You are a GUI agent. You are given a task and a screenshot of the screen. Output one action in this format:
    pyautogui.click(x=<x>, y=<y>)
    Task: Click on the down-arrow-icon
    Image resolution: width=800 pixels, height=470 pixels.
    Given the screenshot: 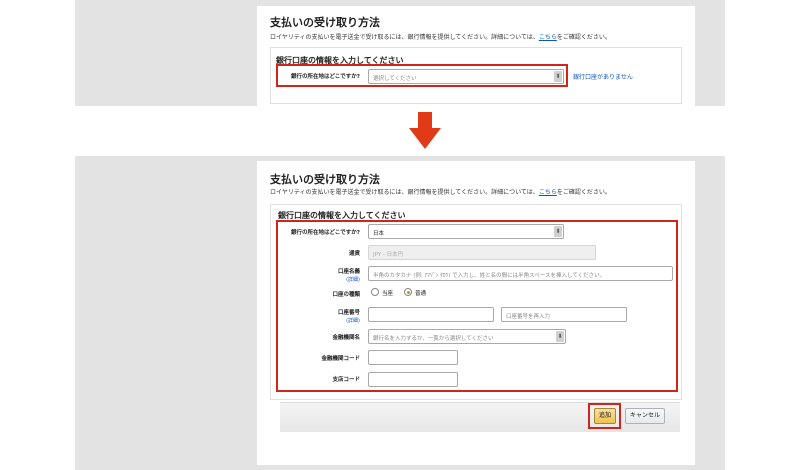 What is the action you would take?
    pyautogui.click(x=425, y=130)
    